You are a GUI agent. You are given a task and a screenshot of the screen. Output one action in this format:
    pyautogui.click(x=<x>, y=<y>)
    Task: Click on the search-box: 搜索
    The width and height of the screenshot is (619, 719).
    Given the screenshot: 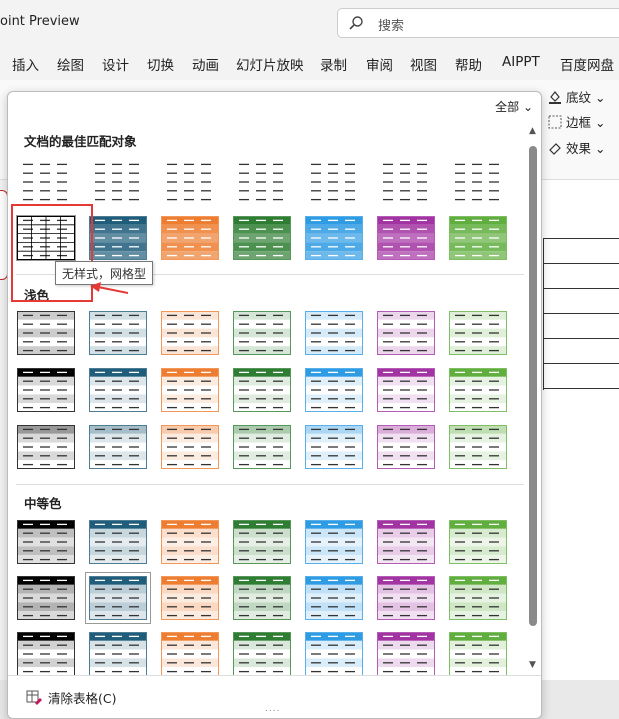 What is the action you would take?
    pyautogui.click(x=478, y=23)
    